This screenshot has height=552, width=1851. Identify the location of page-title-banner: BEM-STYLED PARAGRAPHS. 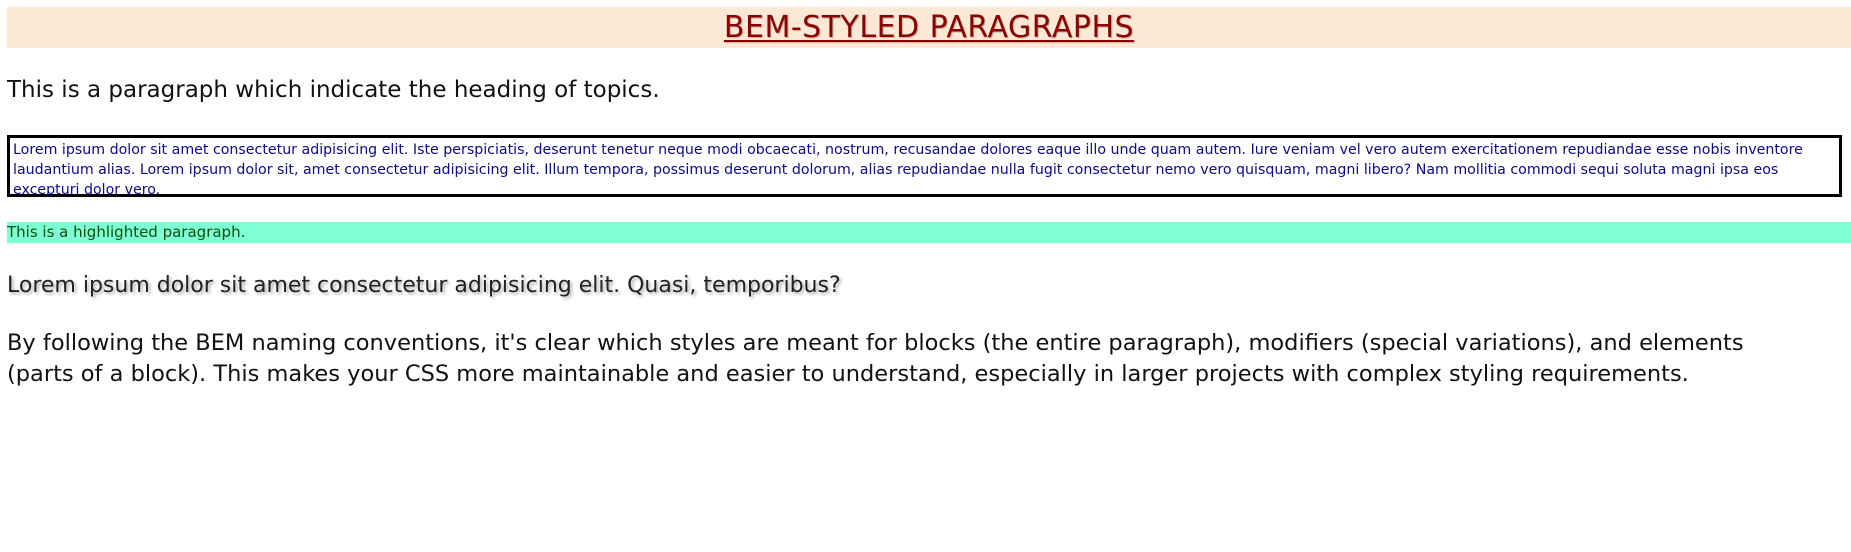
(929, 27).